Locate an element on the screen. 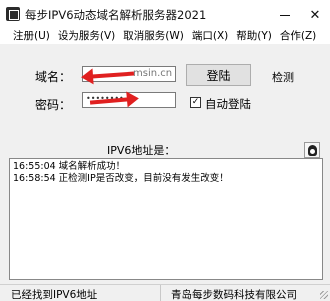 This screenshot has height=301, width=330. menu-help: 帮助(Y) is located at coordinates (254, 37).